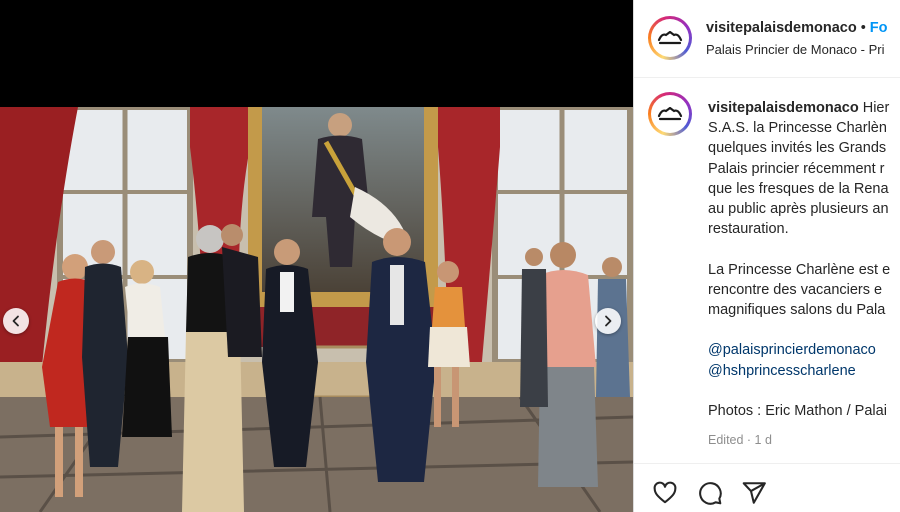 Image resolution: width=900 pixels, height=512 pixels. I want to click on caption-line-3: quelques invités les Grands, so click(797, 148).